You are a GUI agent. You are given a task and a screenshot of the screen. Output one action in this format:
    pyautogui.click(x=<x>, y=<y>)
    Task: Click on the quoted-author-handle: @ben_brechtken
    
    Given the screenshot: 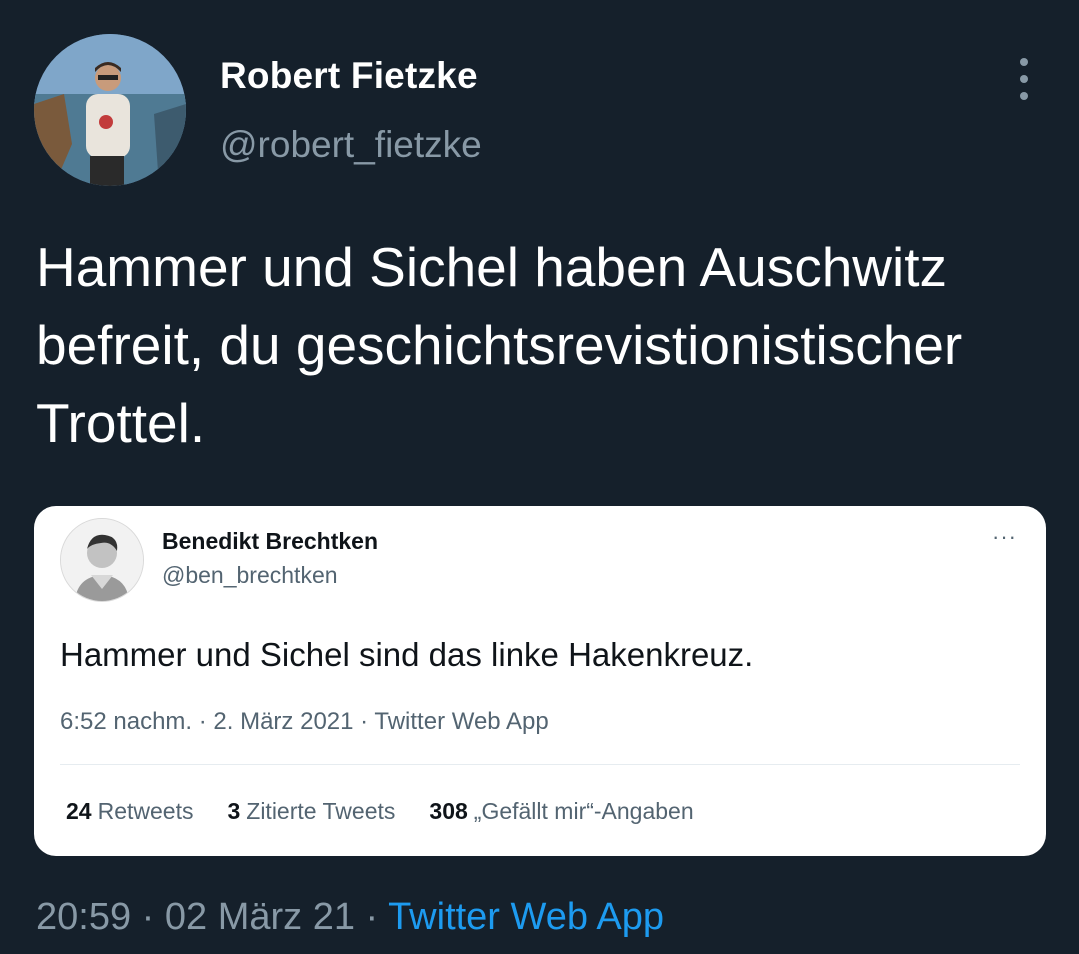 What is the action you would take?
    pyautogui.click(x=250, y=575)
    